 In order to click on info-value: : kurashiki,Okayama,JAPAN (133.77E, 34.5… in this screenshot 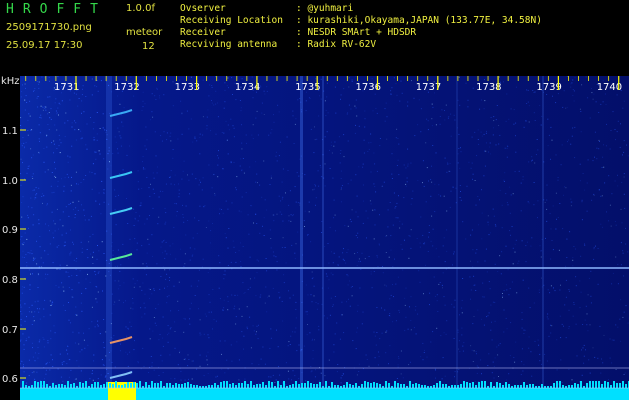, I will do `click(419, 20)`.